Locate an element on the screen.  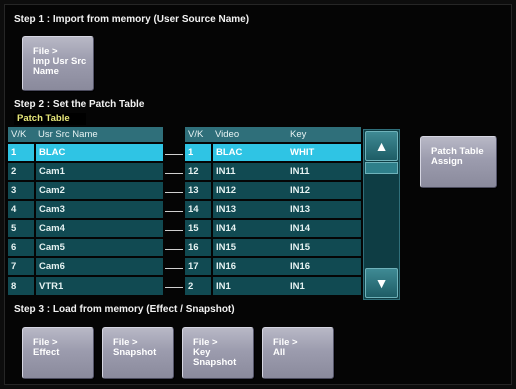
vk-cell: 14 is located at coordinates (199, 209).